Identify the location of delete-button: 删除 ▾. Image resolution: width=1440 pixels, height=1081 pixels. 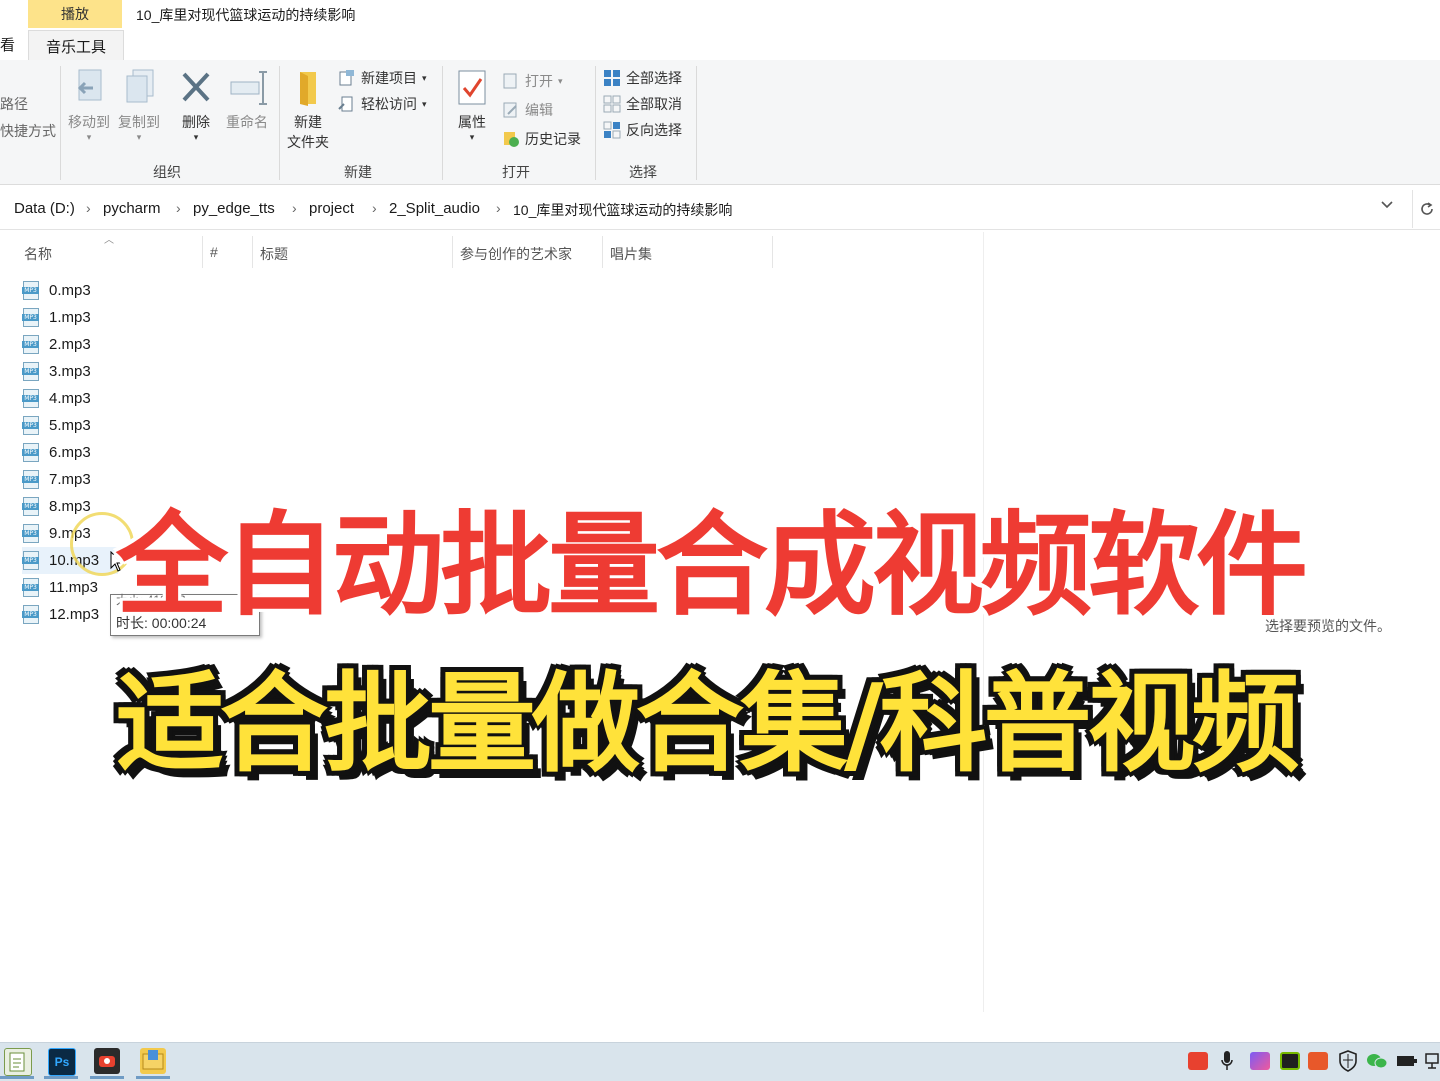
(196, 105).